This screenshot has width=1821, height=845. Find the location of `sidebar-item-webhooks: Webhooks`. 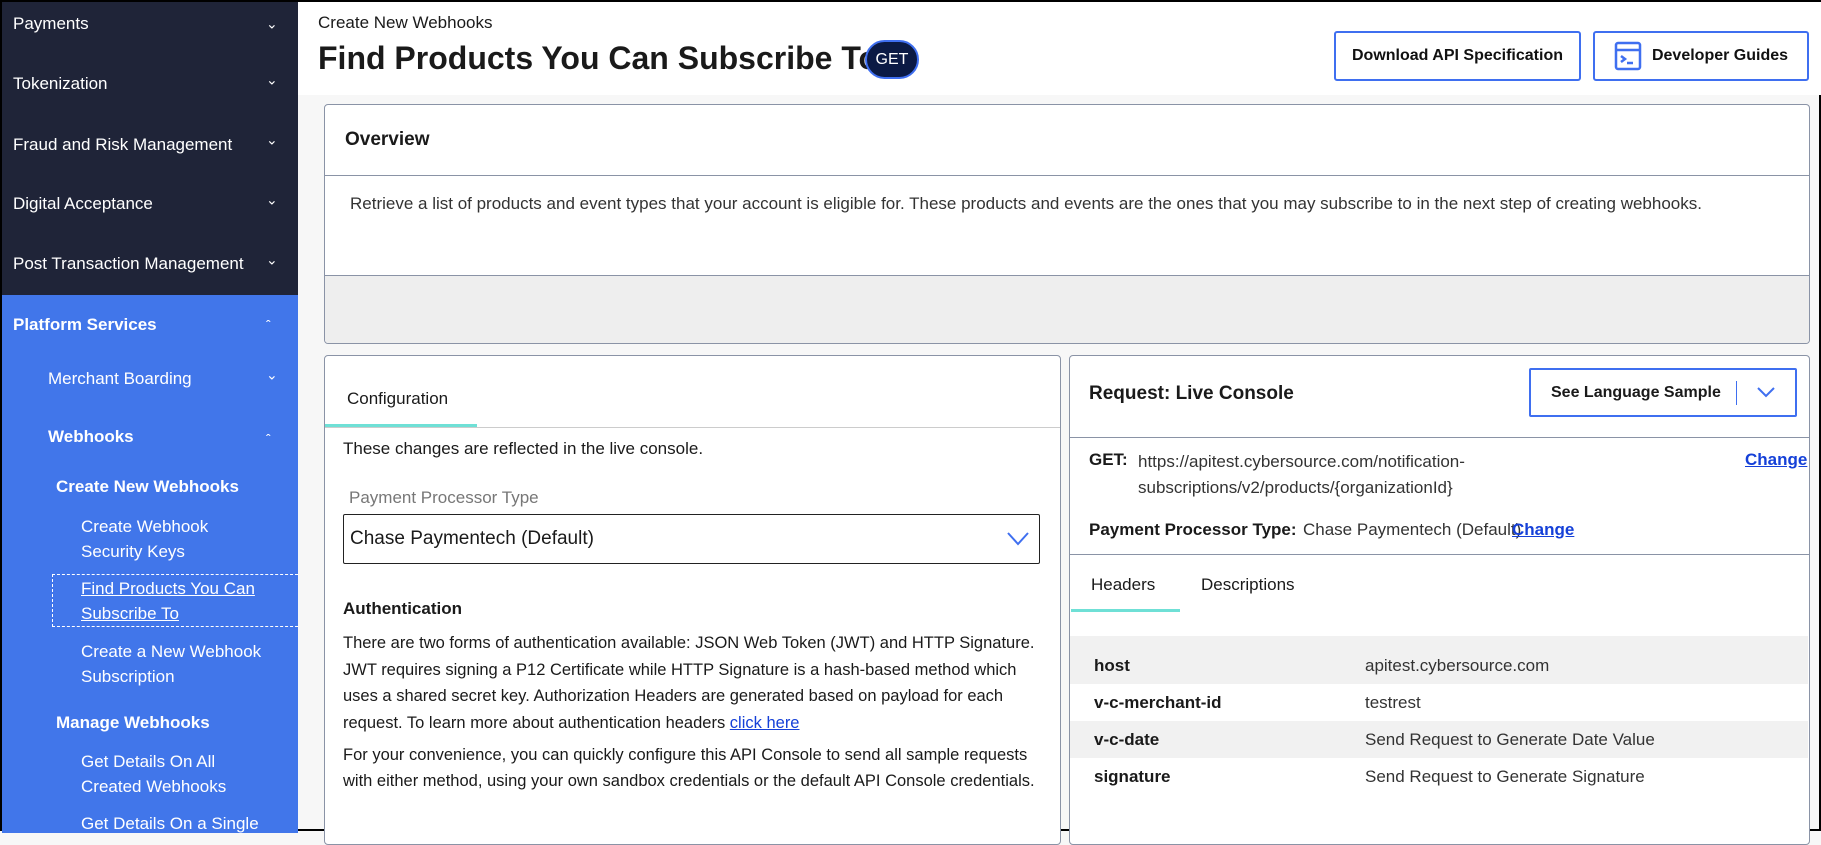

sidebar-item-webhooks: Webhooks is located at coordinates (91, 437).